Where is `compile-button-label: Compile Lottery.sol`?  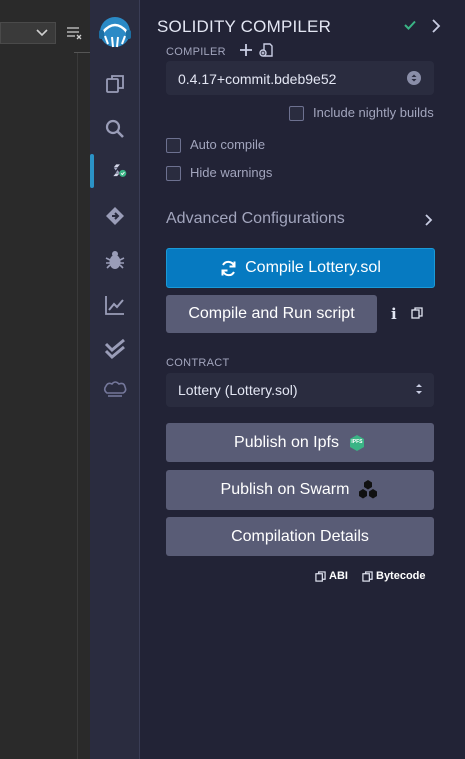
compile-button-label: Compile Lottery.sol is located at coordinates (313, 267).